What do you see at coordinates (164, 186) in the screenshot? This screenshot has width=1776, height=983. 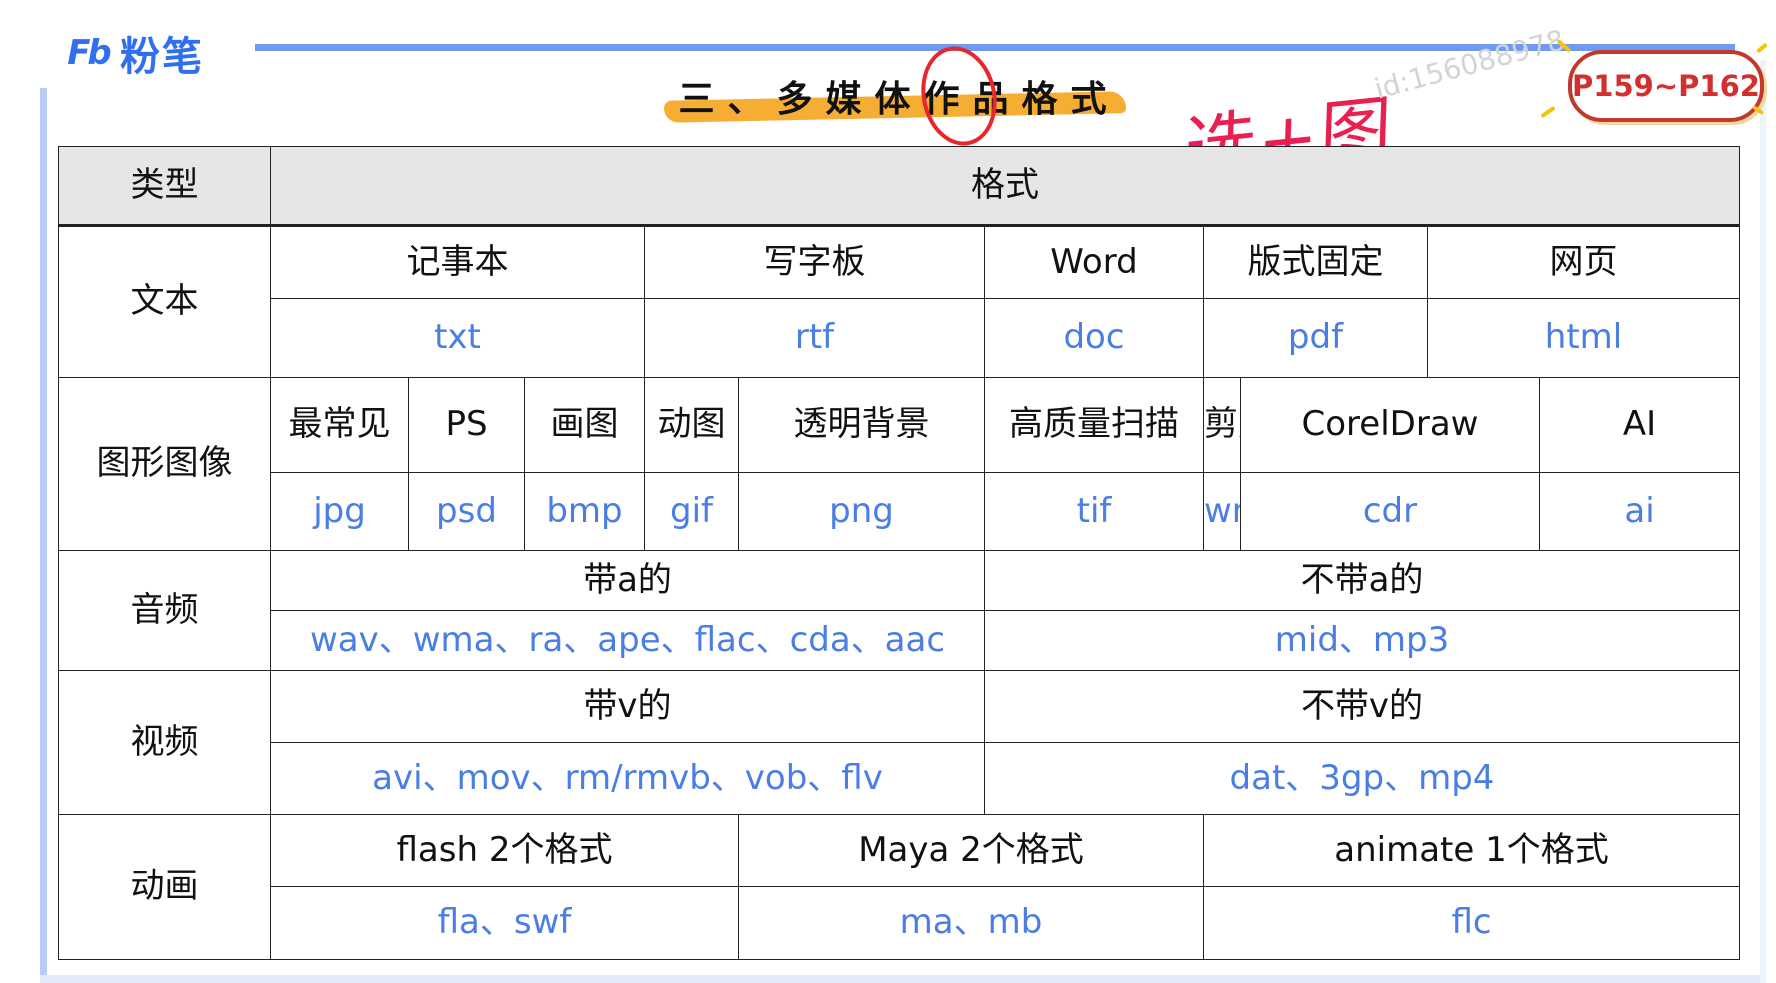 I see `header-type-cell: 类型` at bounding box center [164, 186].